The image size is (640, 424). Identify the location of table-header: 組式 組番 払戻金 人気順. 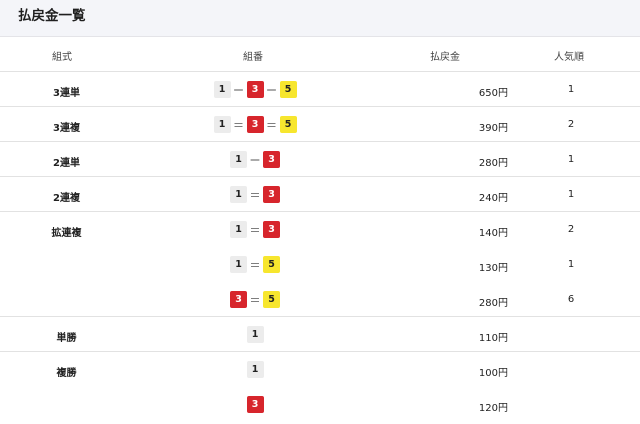
(320, 54).